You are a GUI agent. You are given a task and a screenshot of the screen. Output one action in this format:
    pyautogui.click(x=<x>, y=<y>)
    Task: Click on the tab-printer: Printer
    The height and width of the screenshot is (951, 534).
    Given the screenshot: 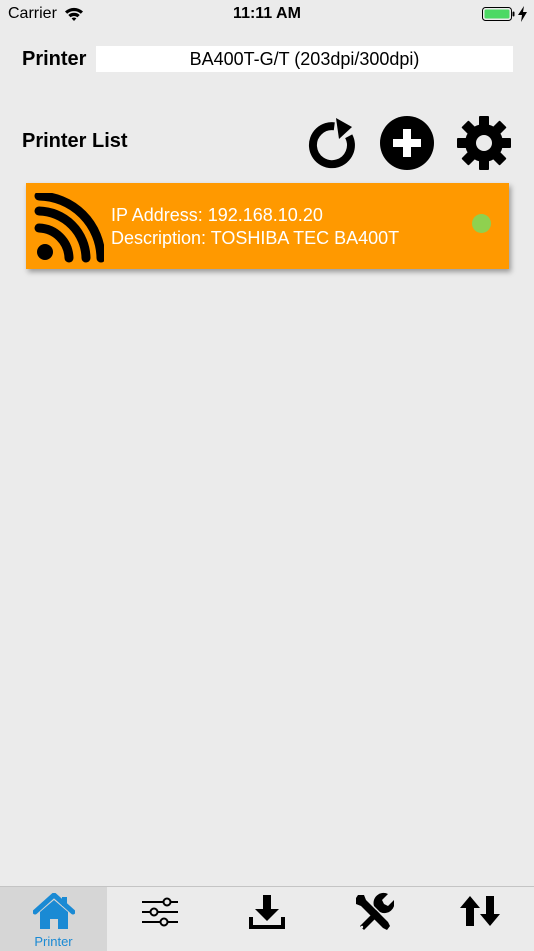 What is the action you would take?
    pyautogui.click(x=53, y=919)
    